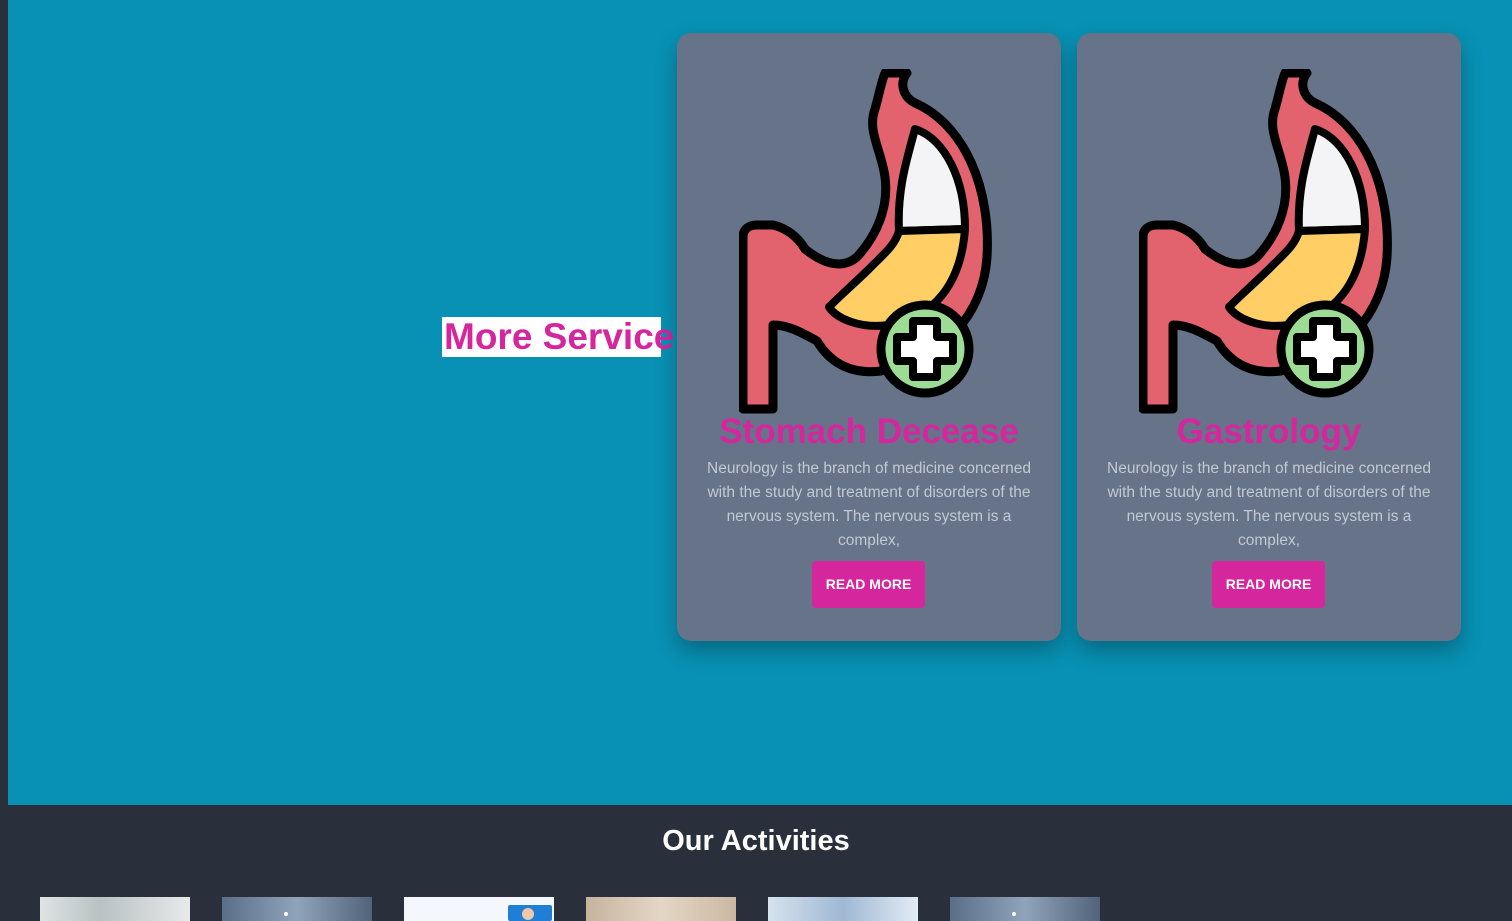 This screenshot has width=1512, height=921. Describe the element at coordinates (869, 431) in the screenshot. I see `service-card-title: Stomach Decease` at that location.